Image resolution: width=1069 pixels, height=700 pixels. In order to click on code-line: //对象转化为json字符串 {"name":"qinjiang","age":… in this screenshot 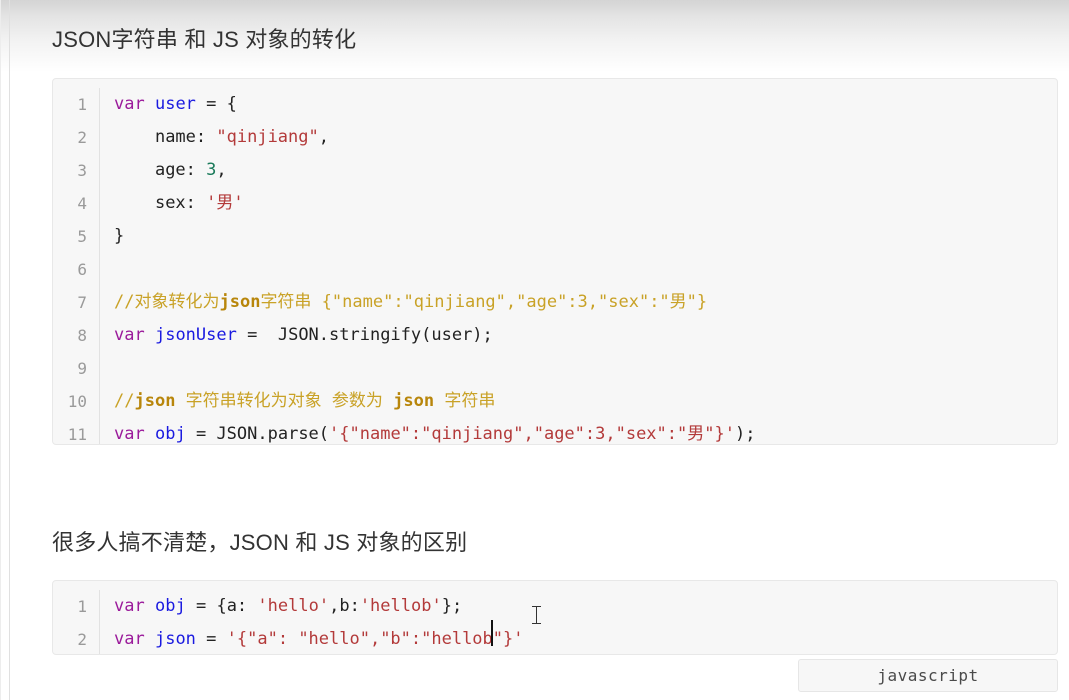, I will do `click(578, 302)`.